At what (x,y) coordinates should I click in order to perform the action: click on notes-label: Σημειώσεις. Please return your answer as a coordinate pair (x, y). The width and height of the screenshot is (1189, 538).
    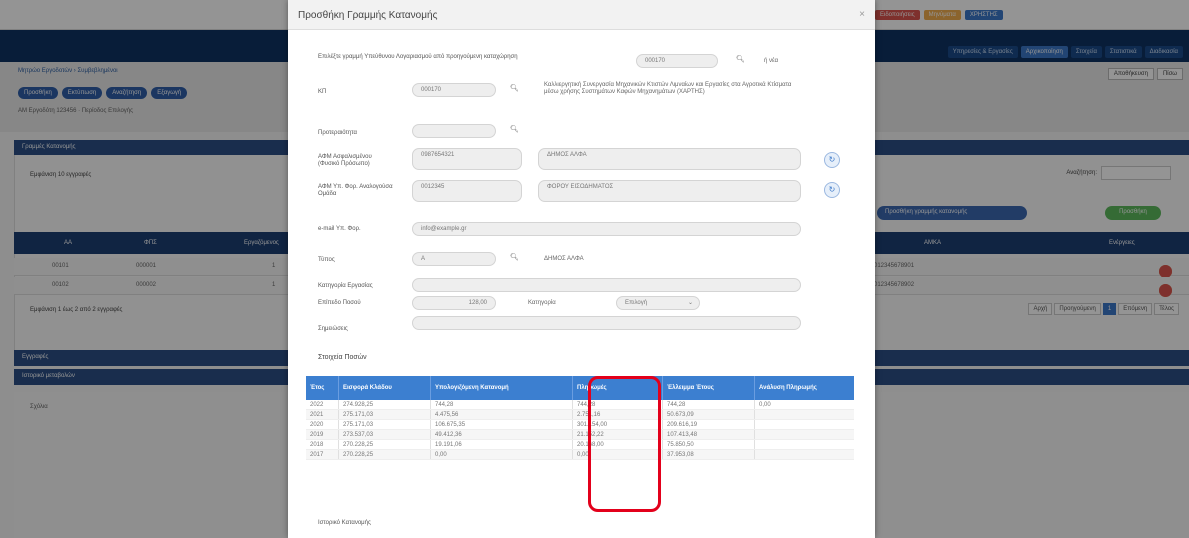
    Looking at the image, I should click on (333, 329).